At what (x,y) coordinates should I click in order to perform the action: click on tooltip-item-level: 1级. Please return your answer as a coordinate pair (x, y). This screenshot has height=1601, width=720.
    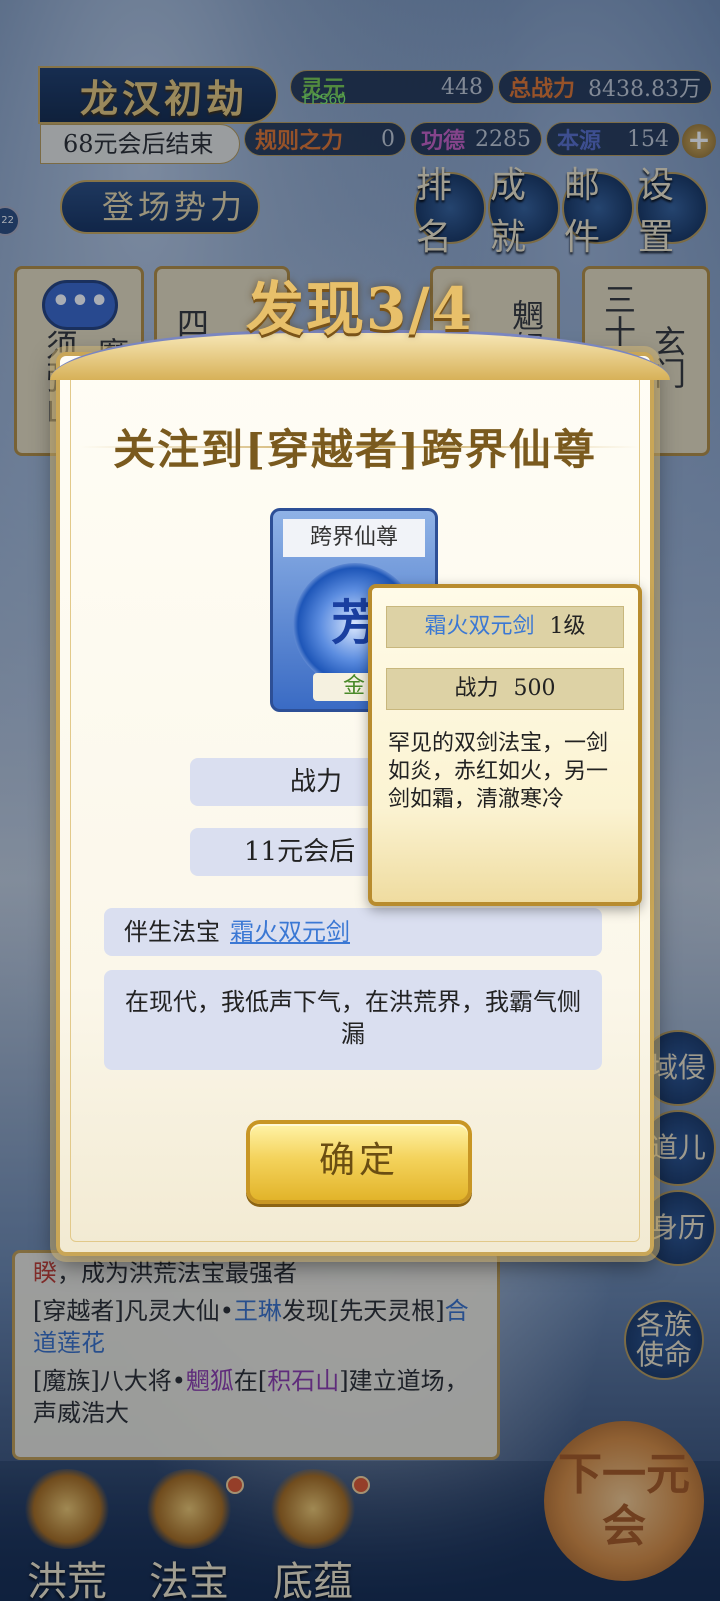
    Looking at the image, I should click on (567, 626).